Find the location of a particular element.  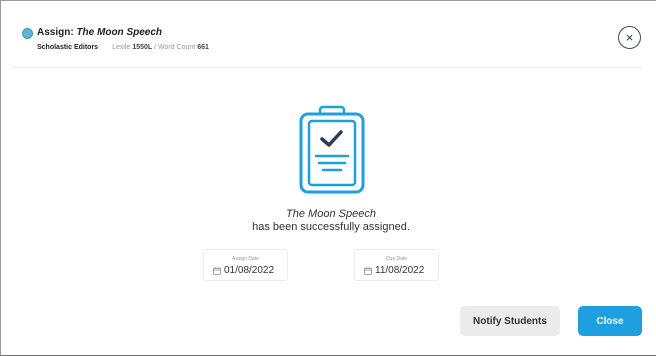

assign-date-field: Assign Date 01/08/2022 is located at coordinates (245, 265).